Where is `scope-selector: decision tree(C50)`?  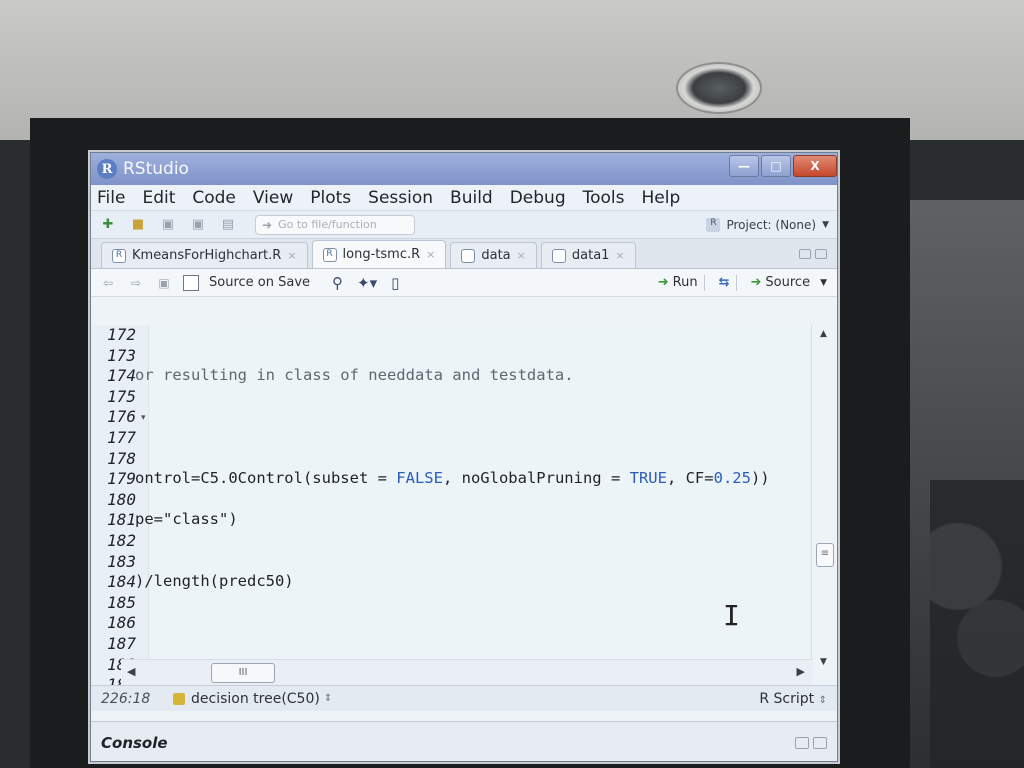
scope-selector: decision tree(C50) is located at coordinates (255, 699).